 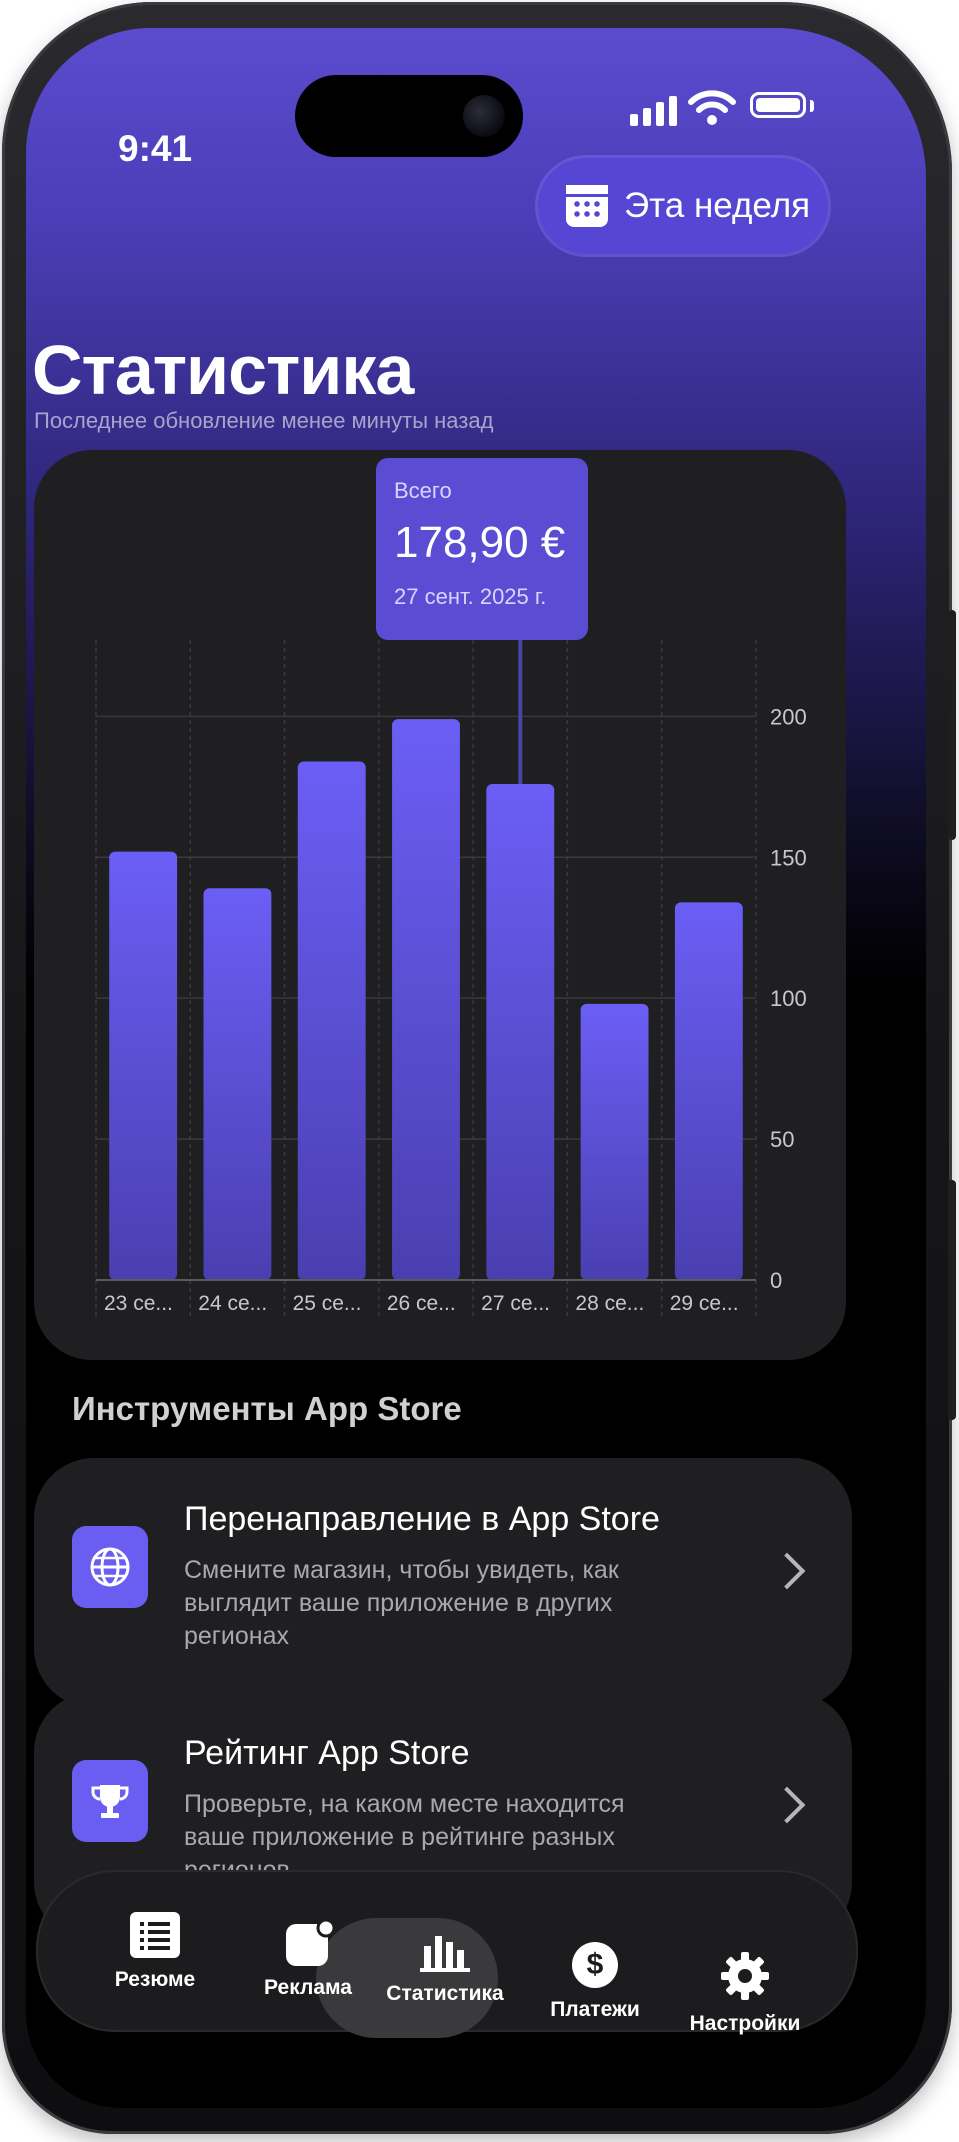 What do you see at coordinates (587, 206) in the screenshot?
I see `calendar-icon` at bounding box center [587, 206].